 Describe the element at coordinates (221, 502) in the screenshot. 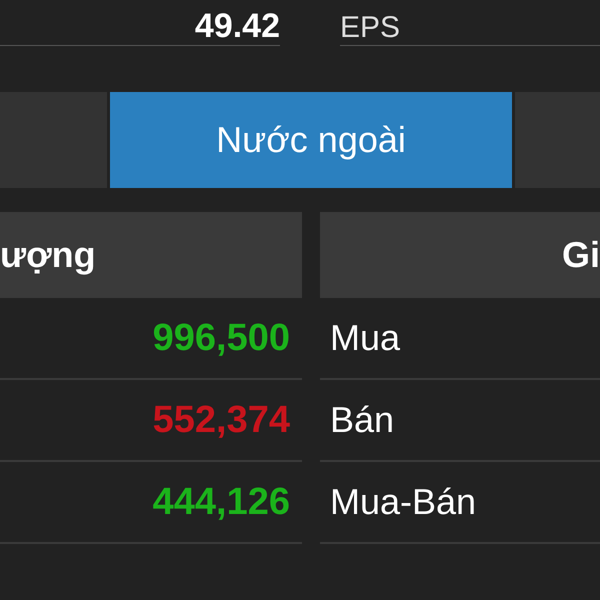

I see `volume-value: 444,126` at that location.